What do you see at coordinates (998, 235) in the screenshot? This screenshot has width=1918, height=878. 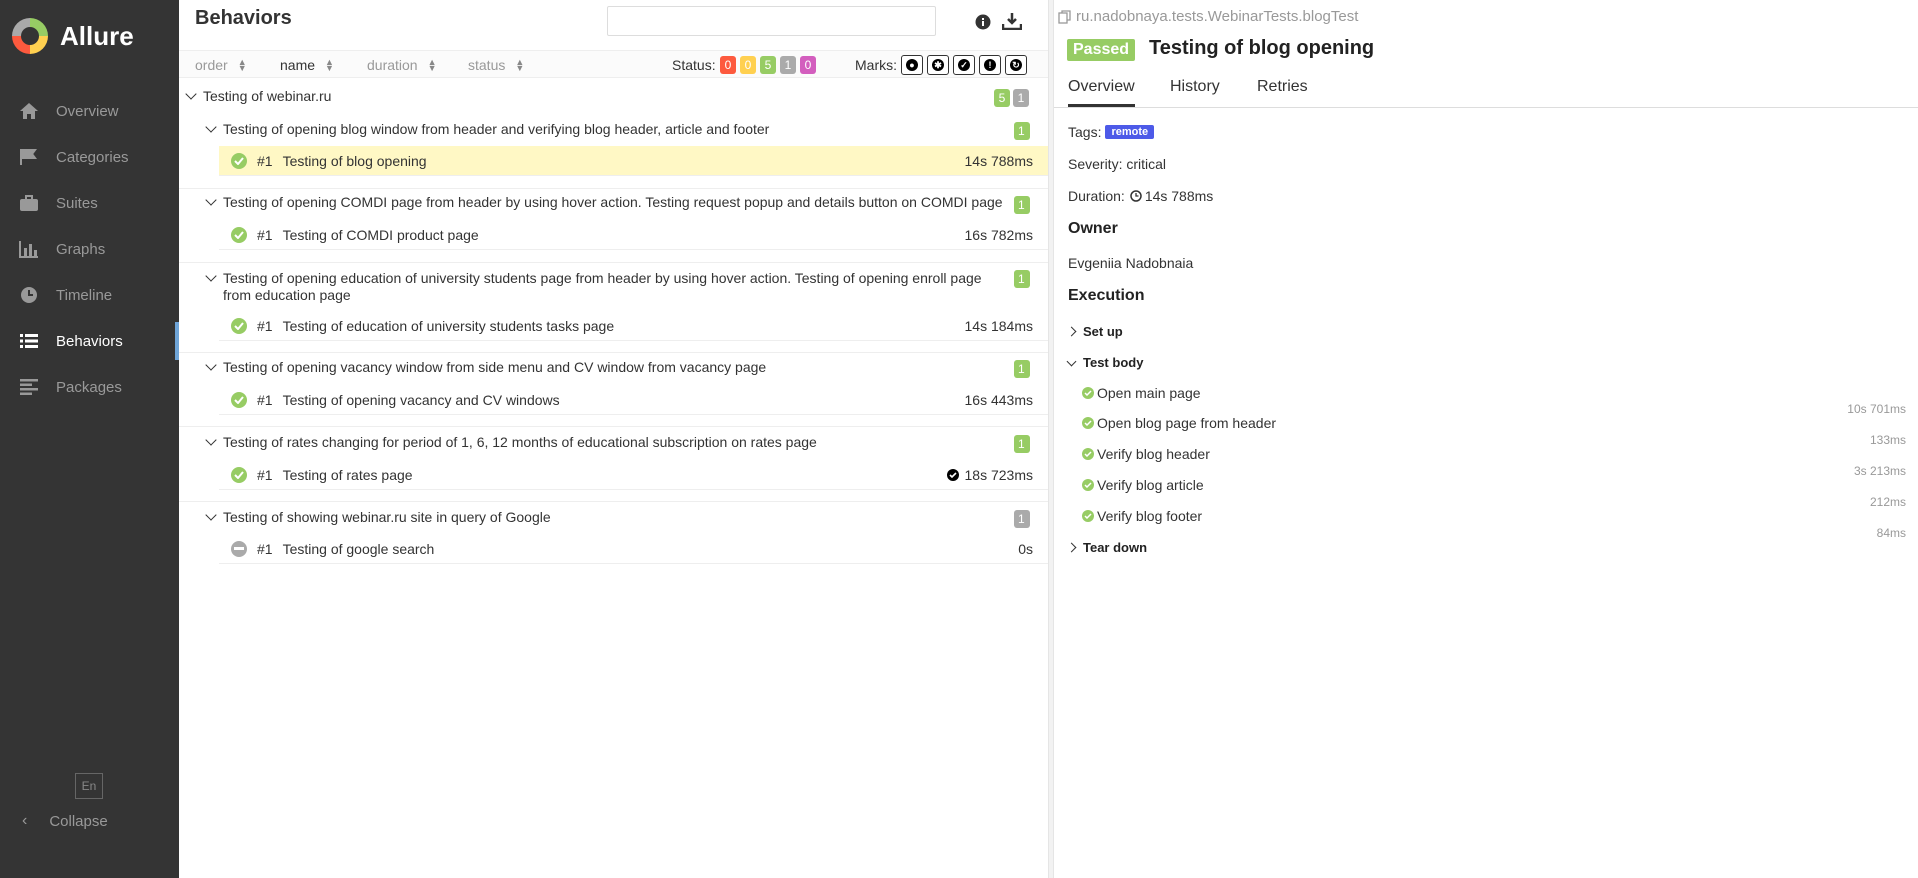 I see `test-duration: 16s 782ms` at bounding box center [998, 235].